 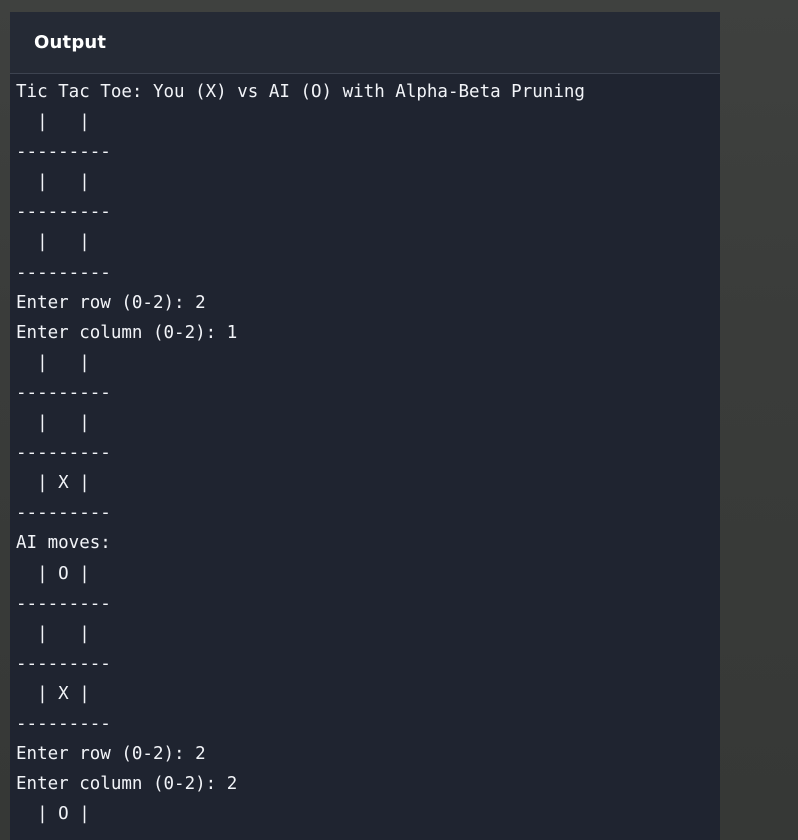 What do you see at coordinates (127, 784) in the screenshot?
I see `console-line: Enter column (0-2): 2` at bounding box center [127, 784].